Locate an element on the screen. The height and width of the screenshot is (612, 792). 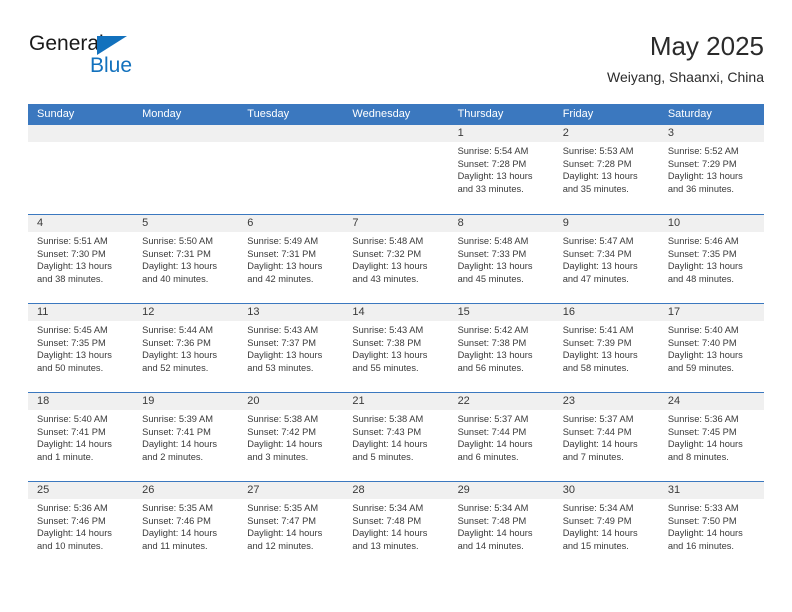
day-number: 11 is located at coordinates (80, 312).